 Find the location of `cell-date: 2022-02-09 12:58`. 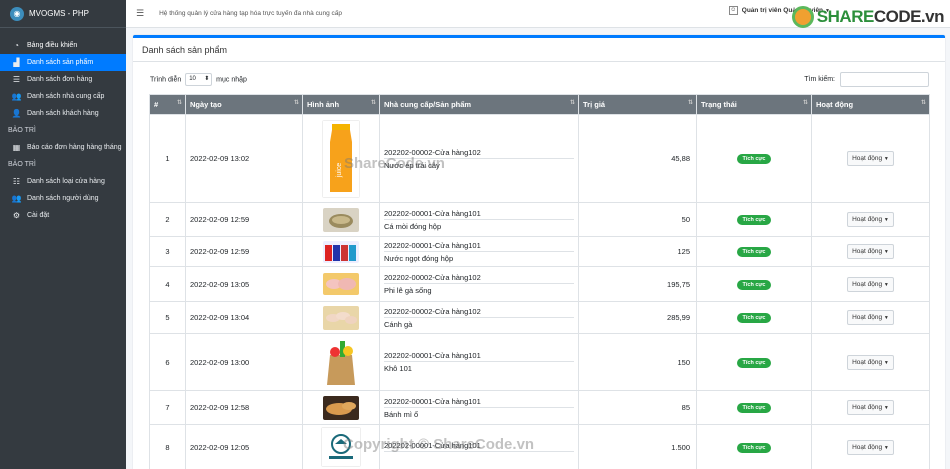

cell-date: 2022-02-09 12:58 is located at coordinates (244, 407).